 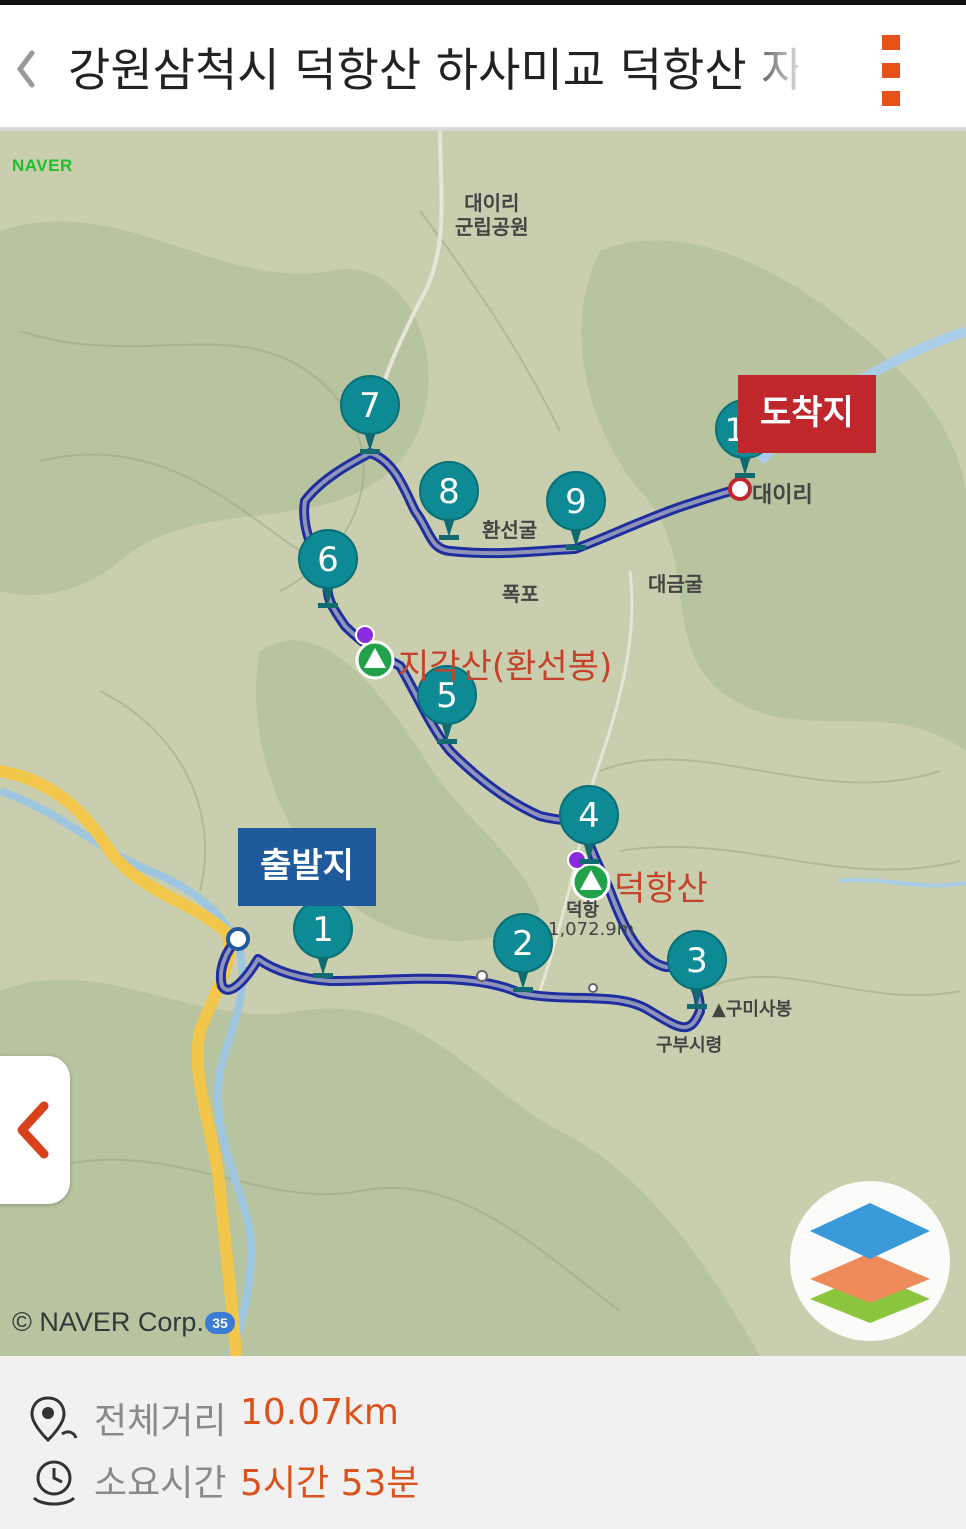 What do you see at coordinates (661, 889) in the screenshot?
I see `peak-label-deokhangsan: 덕항산` at bounding box center [661, 889].